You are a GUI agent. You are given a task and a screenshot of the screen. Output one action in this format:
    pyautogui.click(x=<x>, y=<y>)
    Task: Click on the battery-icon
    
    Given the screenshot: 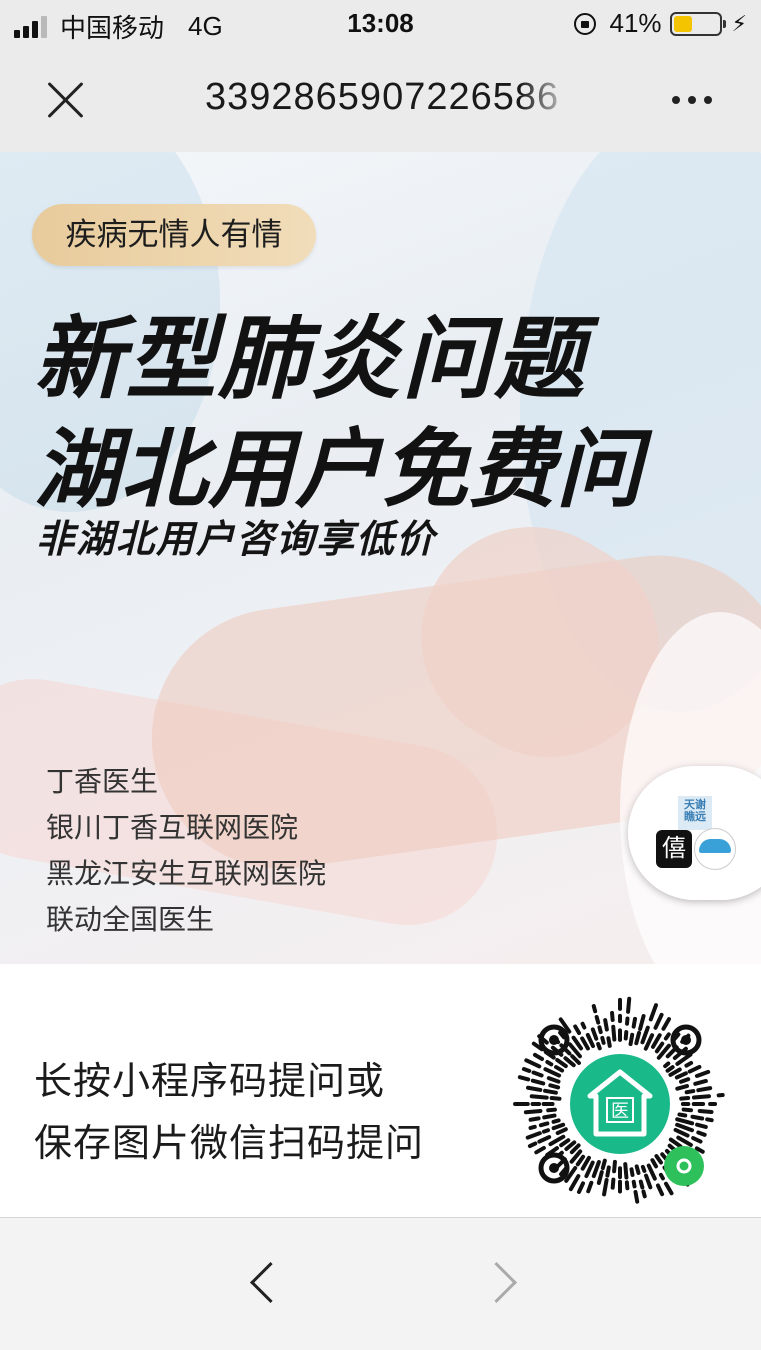 What is the action you would take?
    pyautogui.click(x=697, y=23)
    